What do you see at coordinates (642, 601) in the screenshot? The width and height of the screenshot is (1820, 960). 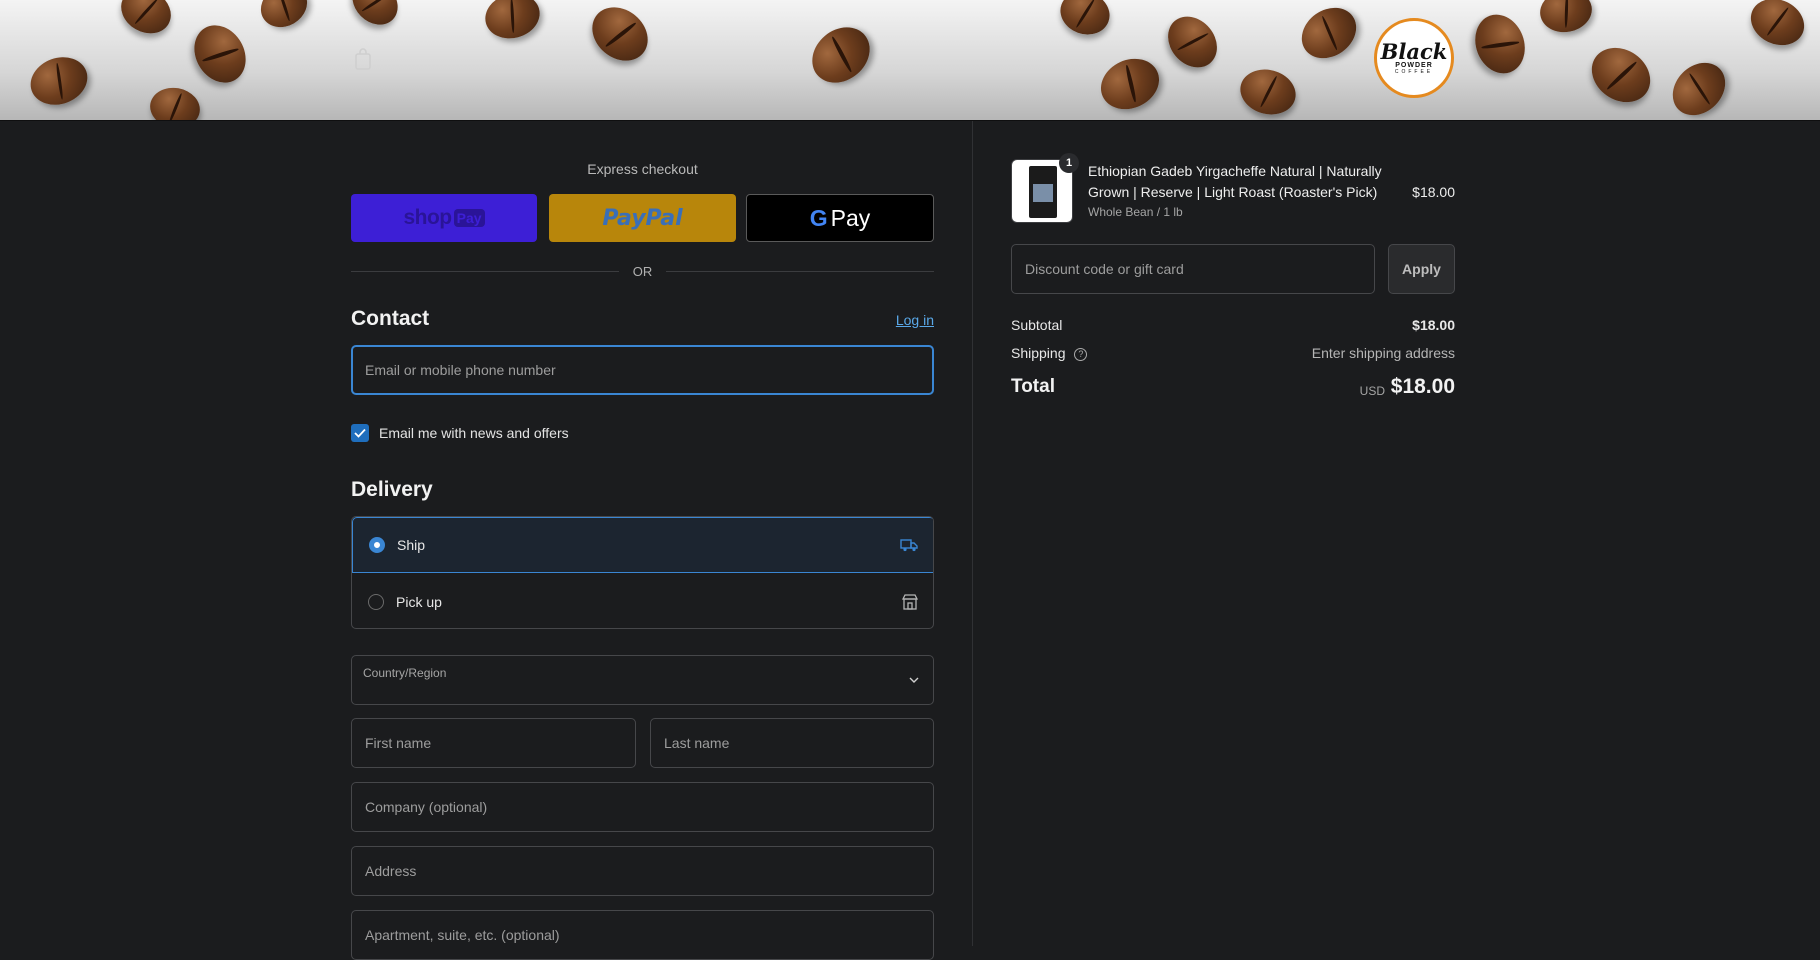 I see `delivery-option-pickup: Pick up` at bounding box center [642, 601].